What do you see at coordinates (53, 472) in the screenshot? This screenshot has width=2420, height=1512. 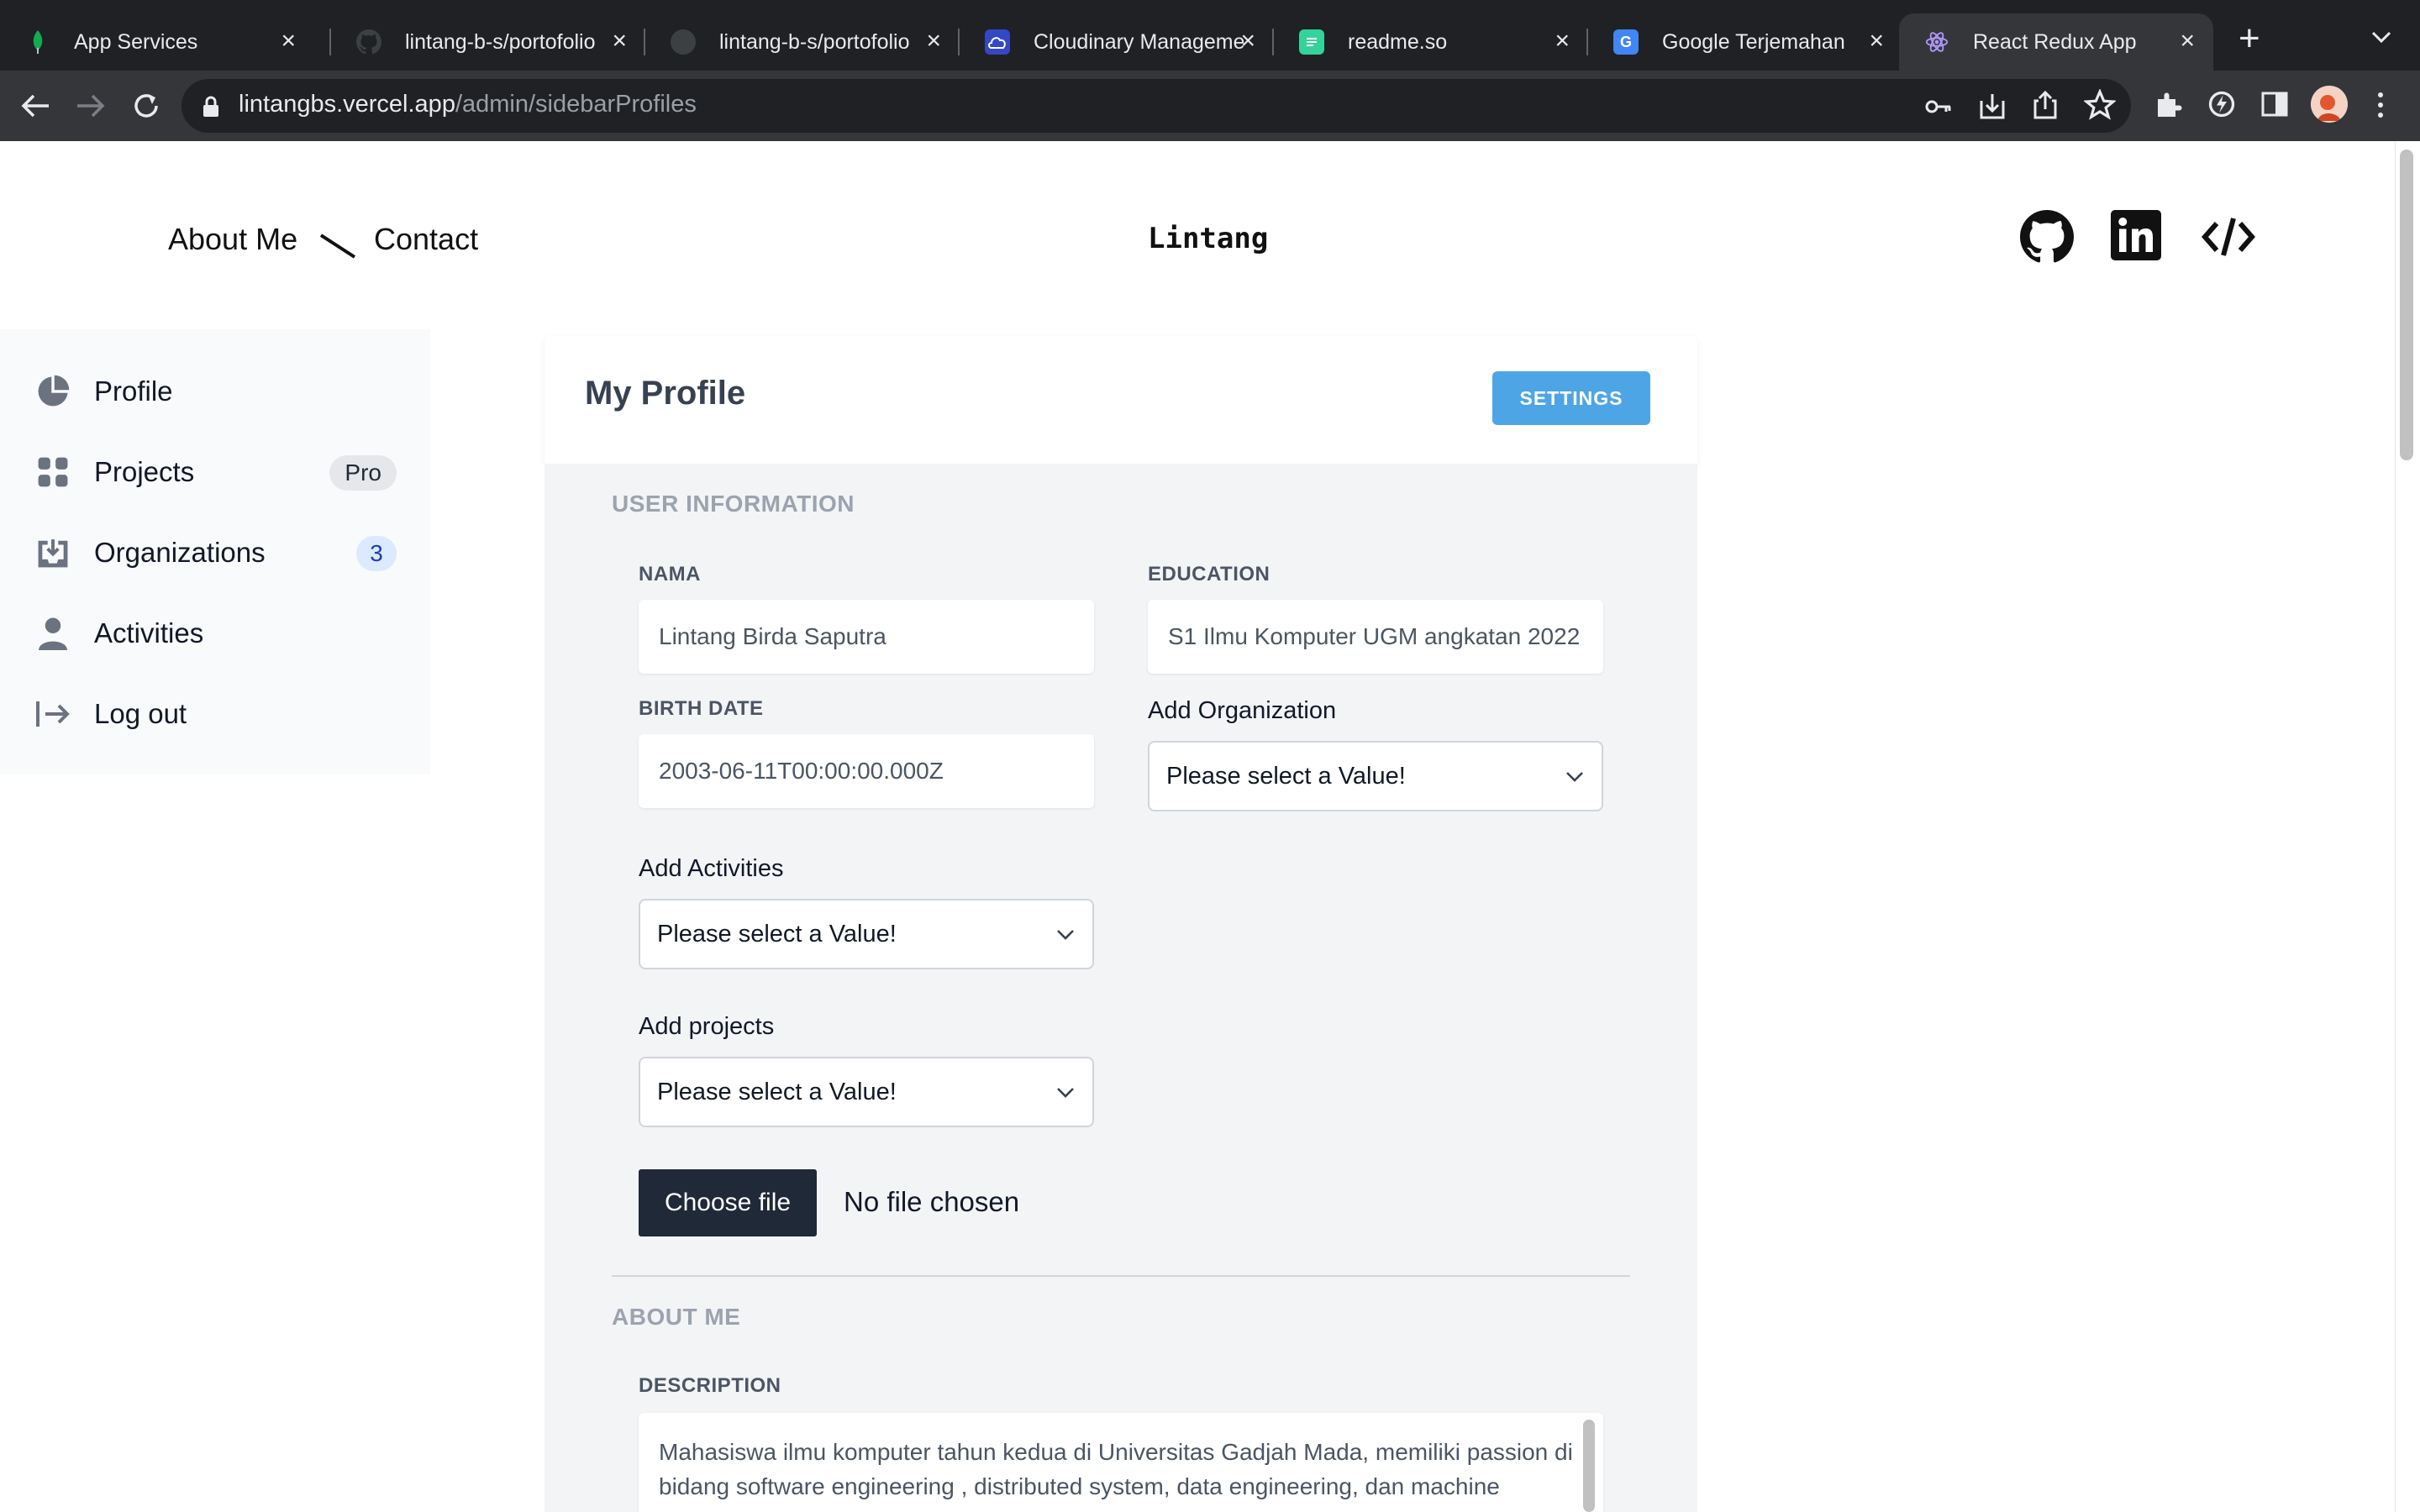 I see `grid-icon` at bounding box center [53, 472].